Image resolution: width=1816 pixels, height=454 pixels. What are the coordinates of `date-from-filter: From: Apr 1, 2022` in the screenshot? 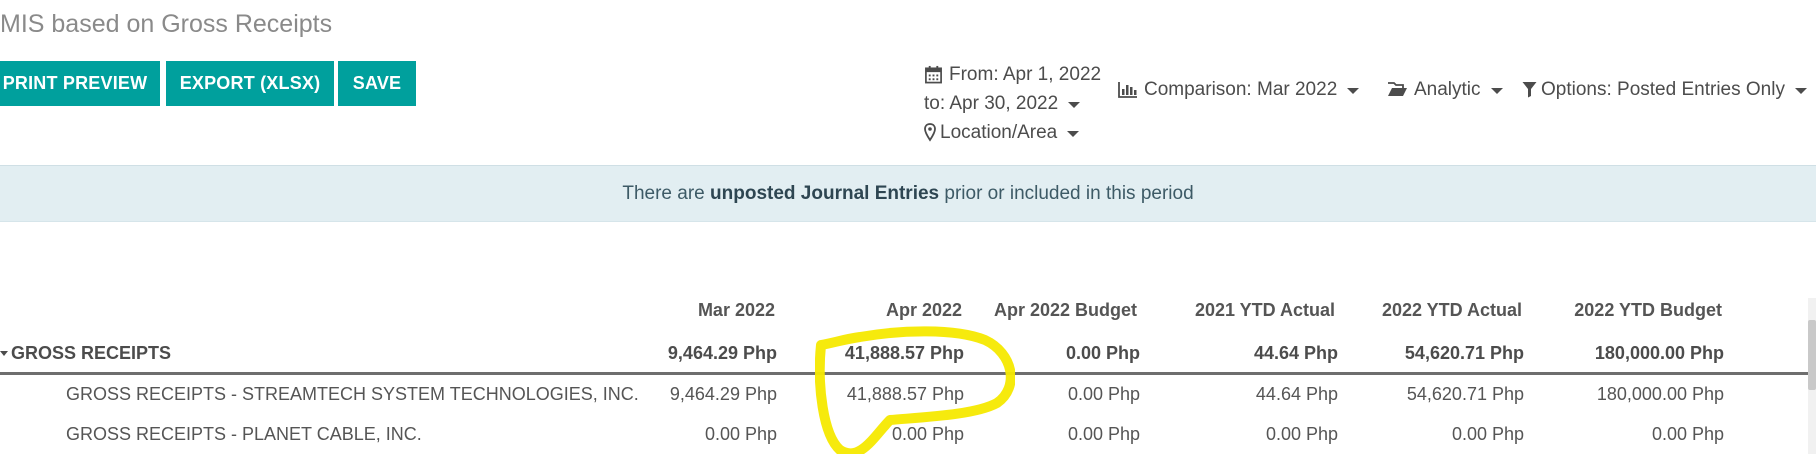 It's located at (1012, 74).